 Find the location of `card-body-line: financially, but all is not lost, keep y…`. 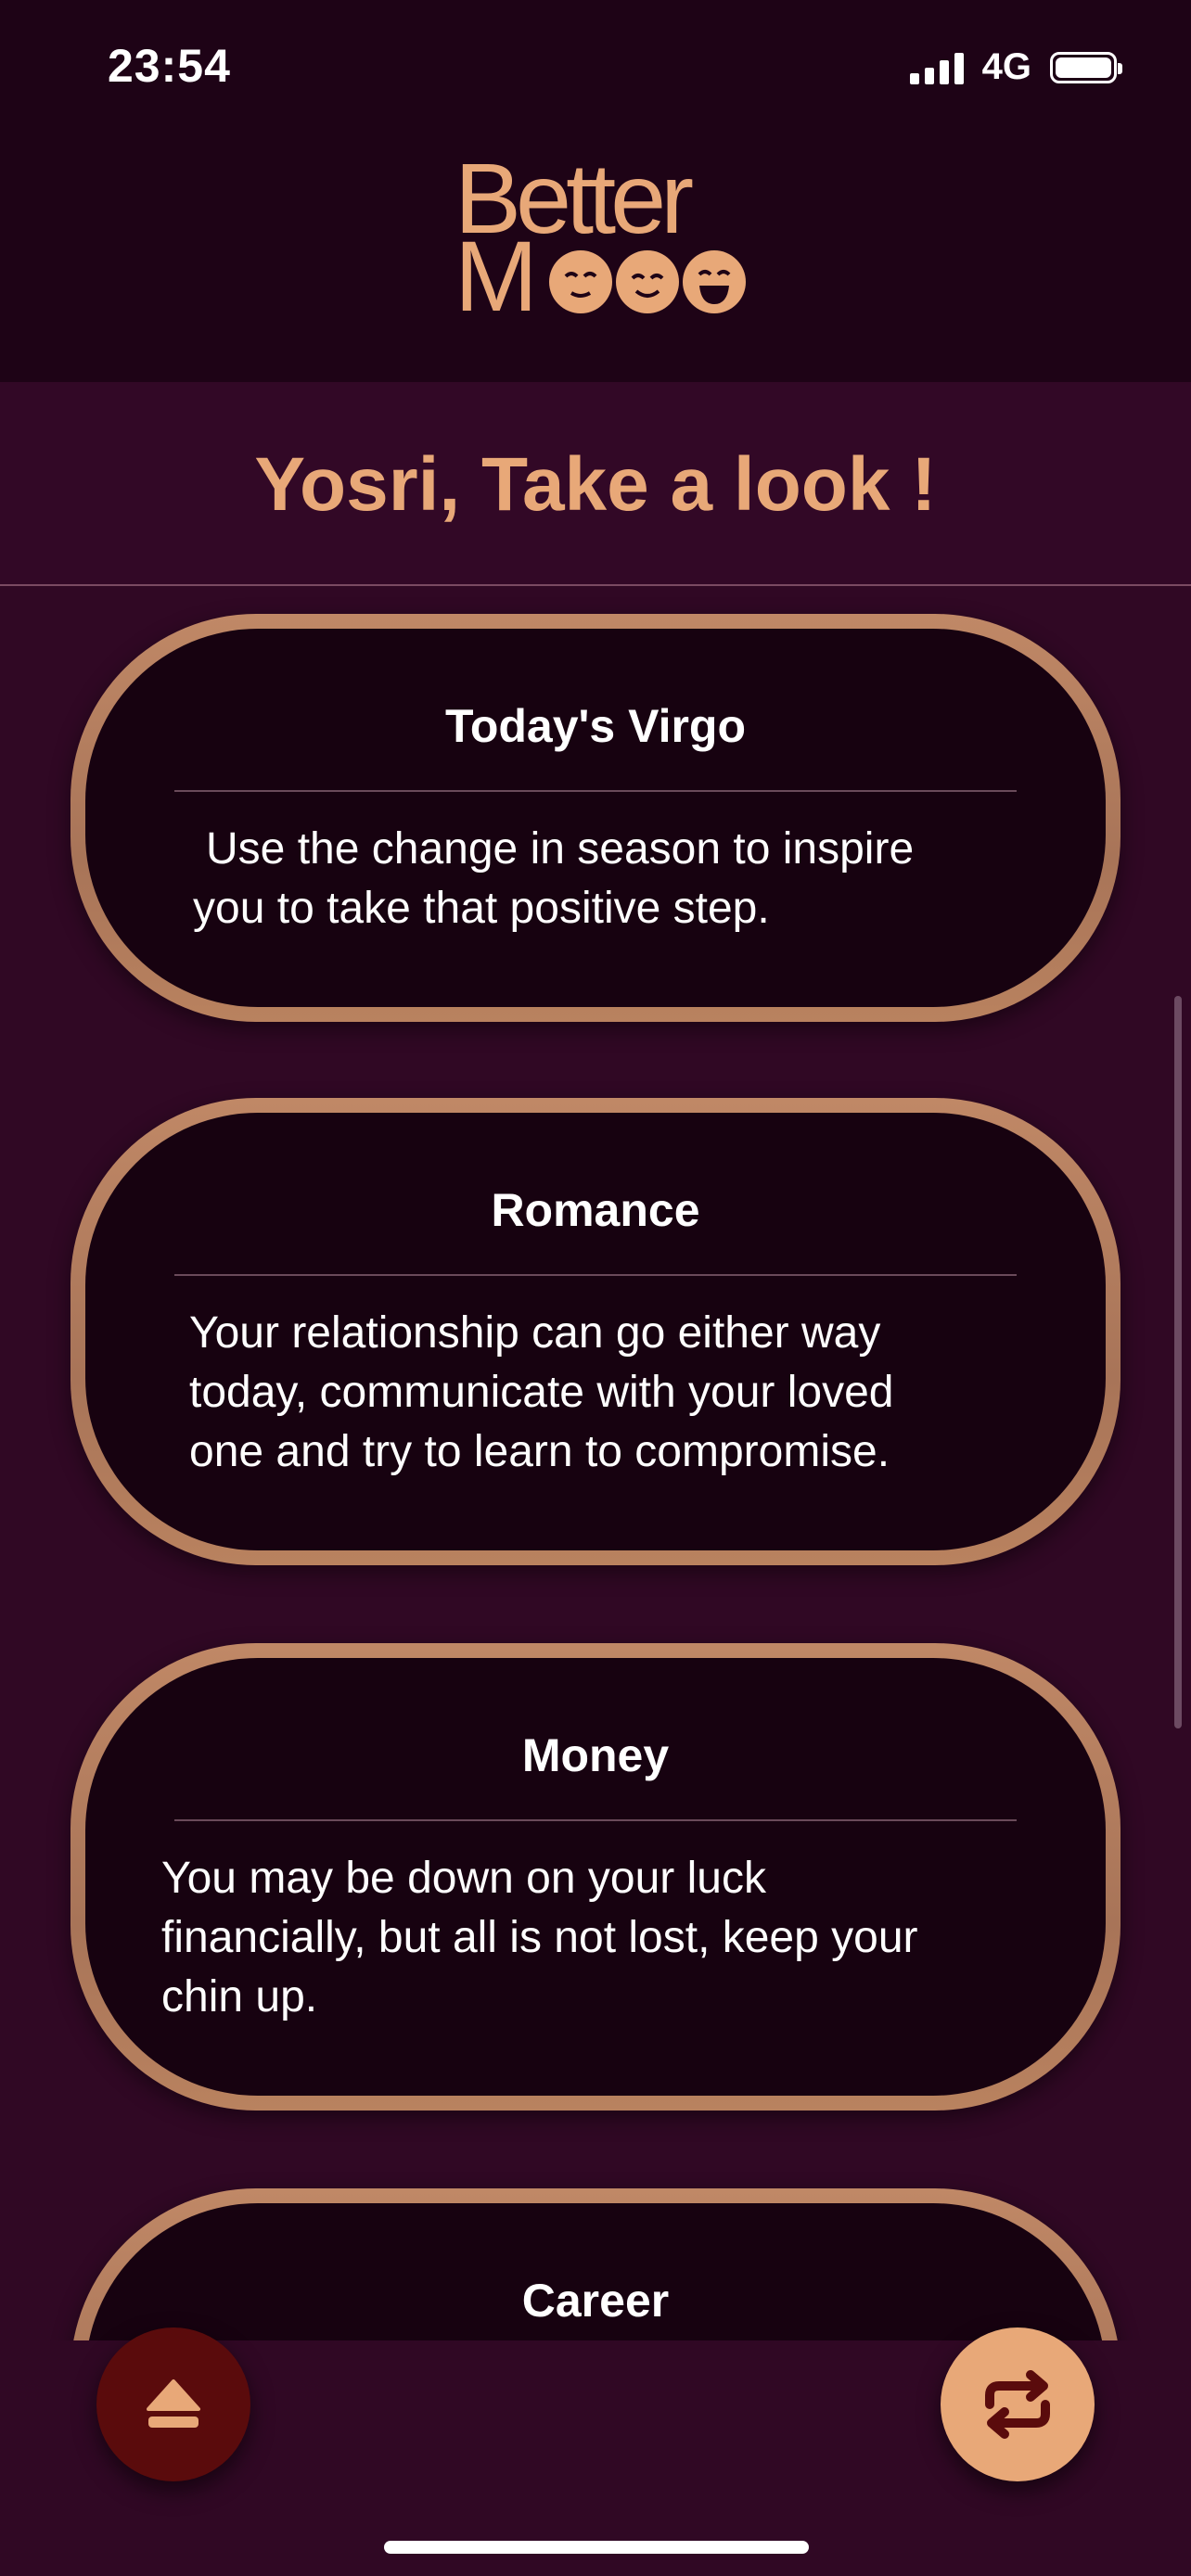

card-body-line: financially, but all is not lost, keep y… is located at coordinates (539, 1938).